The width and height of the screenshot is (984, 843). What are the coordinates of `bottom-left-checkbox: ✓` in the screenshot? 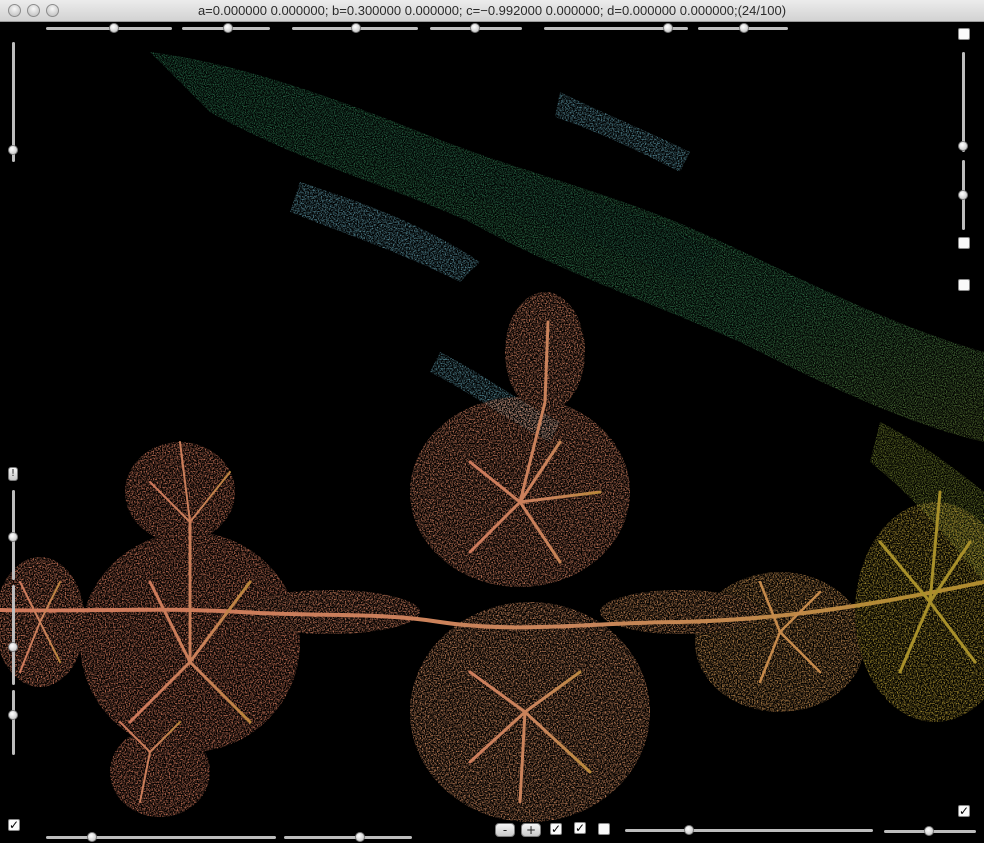 It's located at (14, 825).